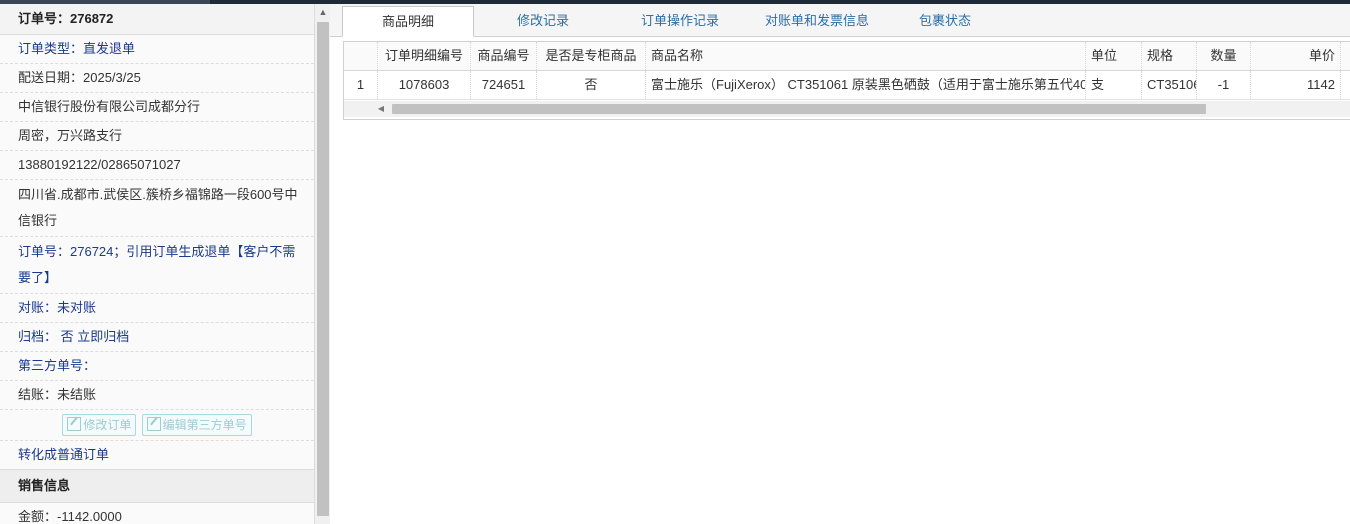  Describe the element at coordinates (323, 12) in the screenshot. I see `scroll-up-arrow-icon: ▲` at that location.